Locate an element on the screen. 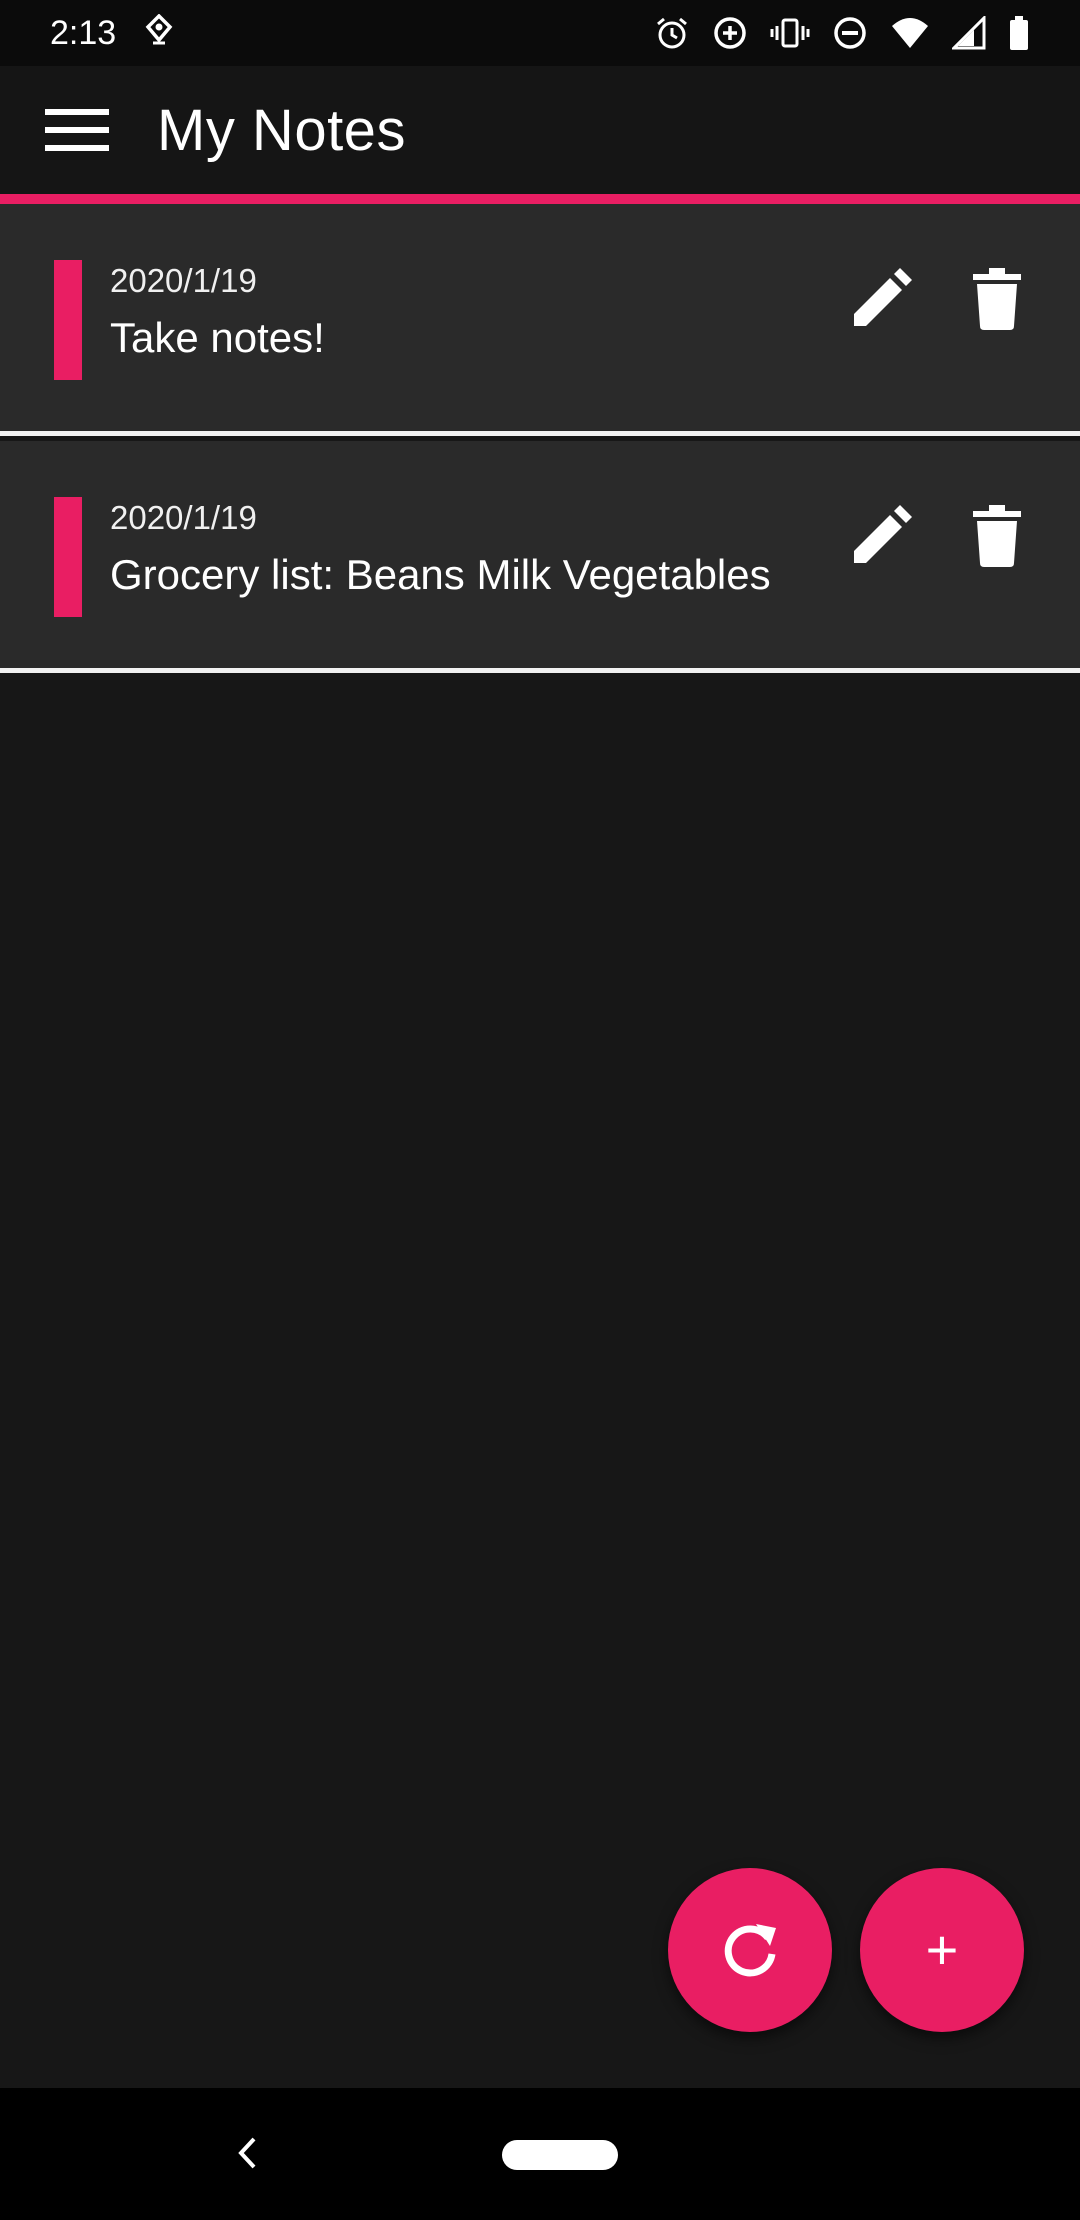  battery-icon is located at coordinates (1019, 33).